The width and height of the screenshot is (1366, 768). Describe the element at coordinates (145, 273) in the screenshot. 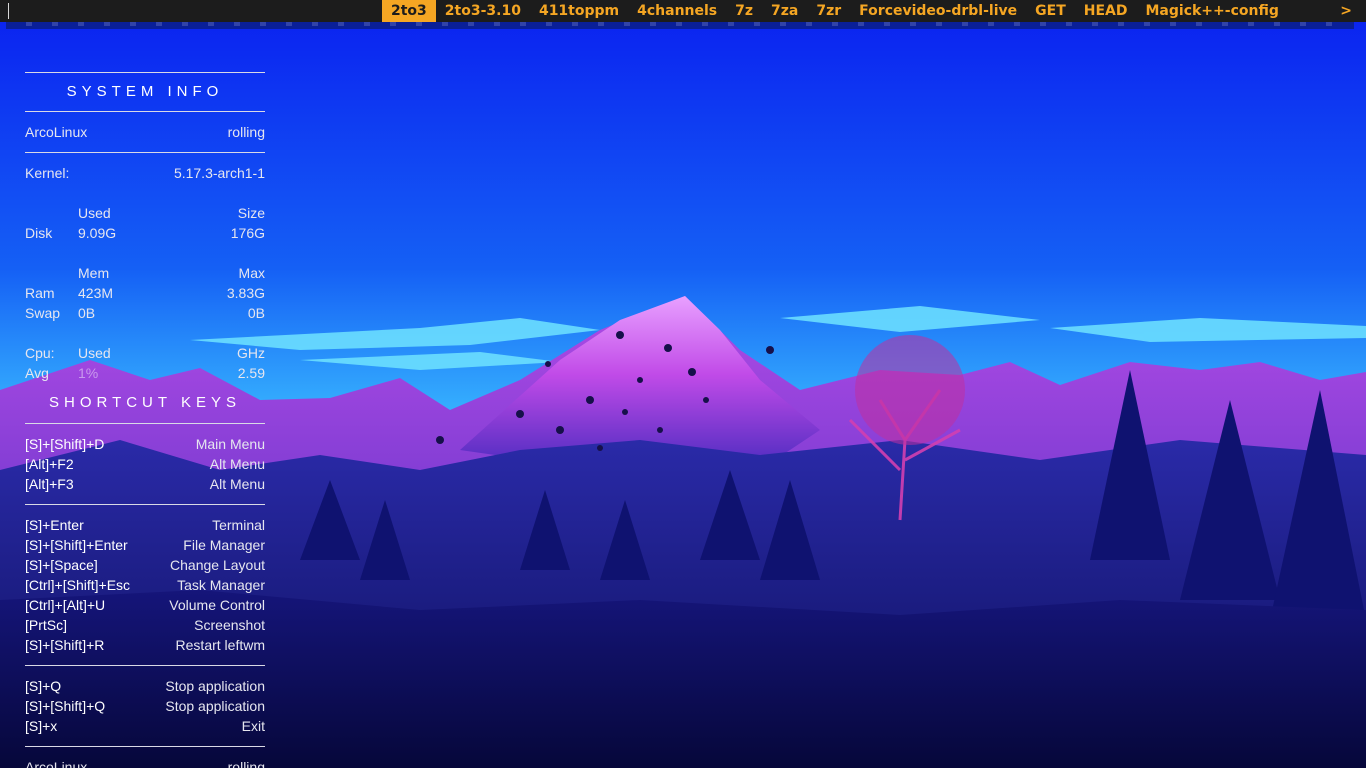

I see `mem-header-row: Mem Max` at that location.